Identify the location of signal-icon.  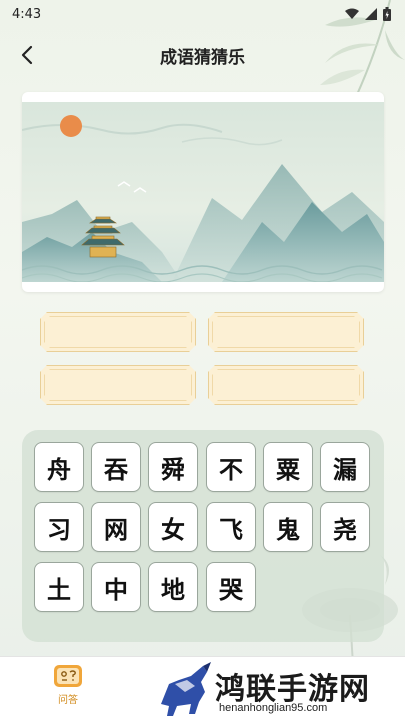
(371, 14).